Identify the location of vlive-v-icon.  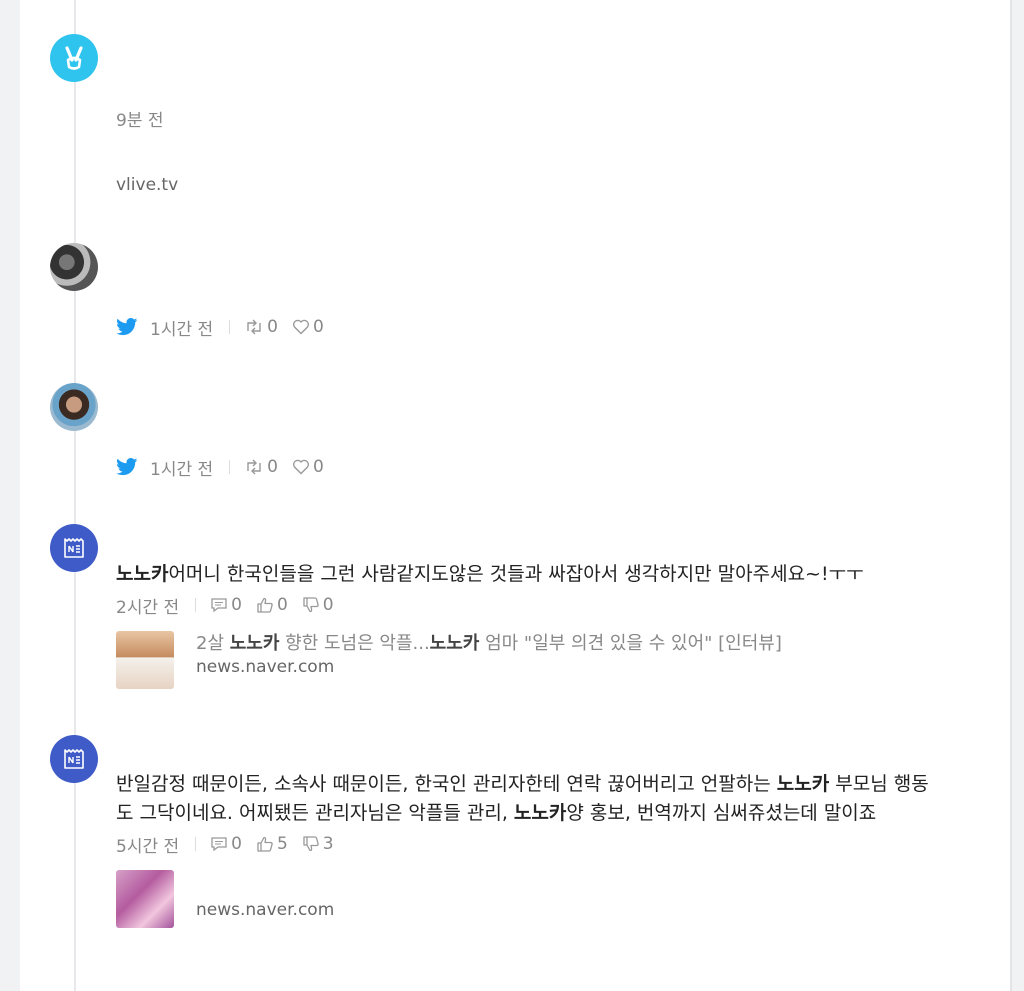
(74, 58).